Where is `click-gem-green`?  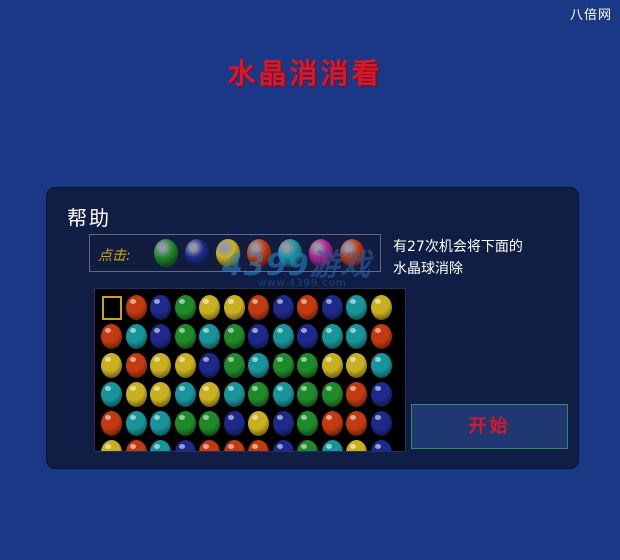
click-gem-green is located at coordinates (166, 253).